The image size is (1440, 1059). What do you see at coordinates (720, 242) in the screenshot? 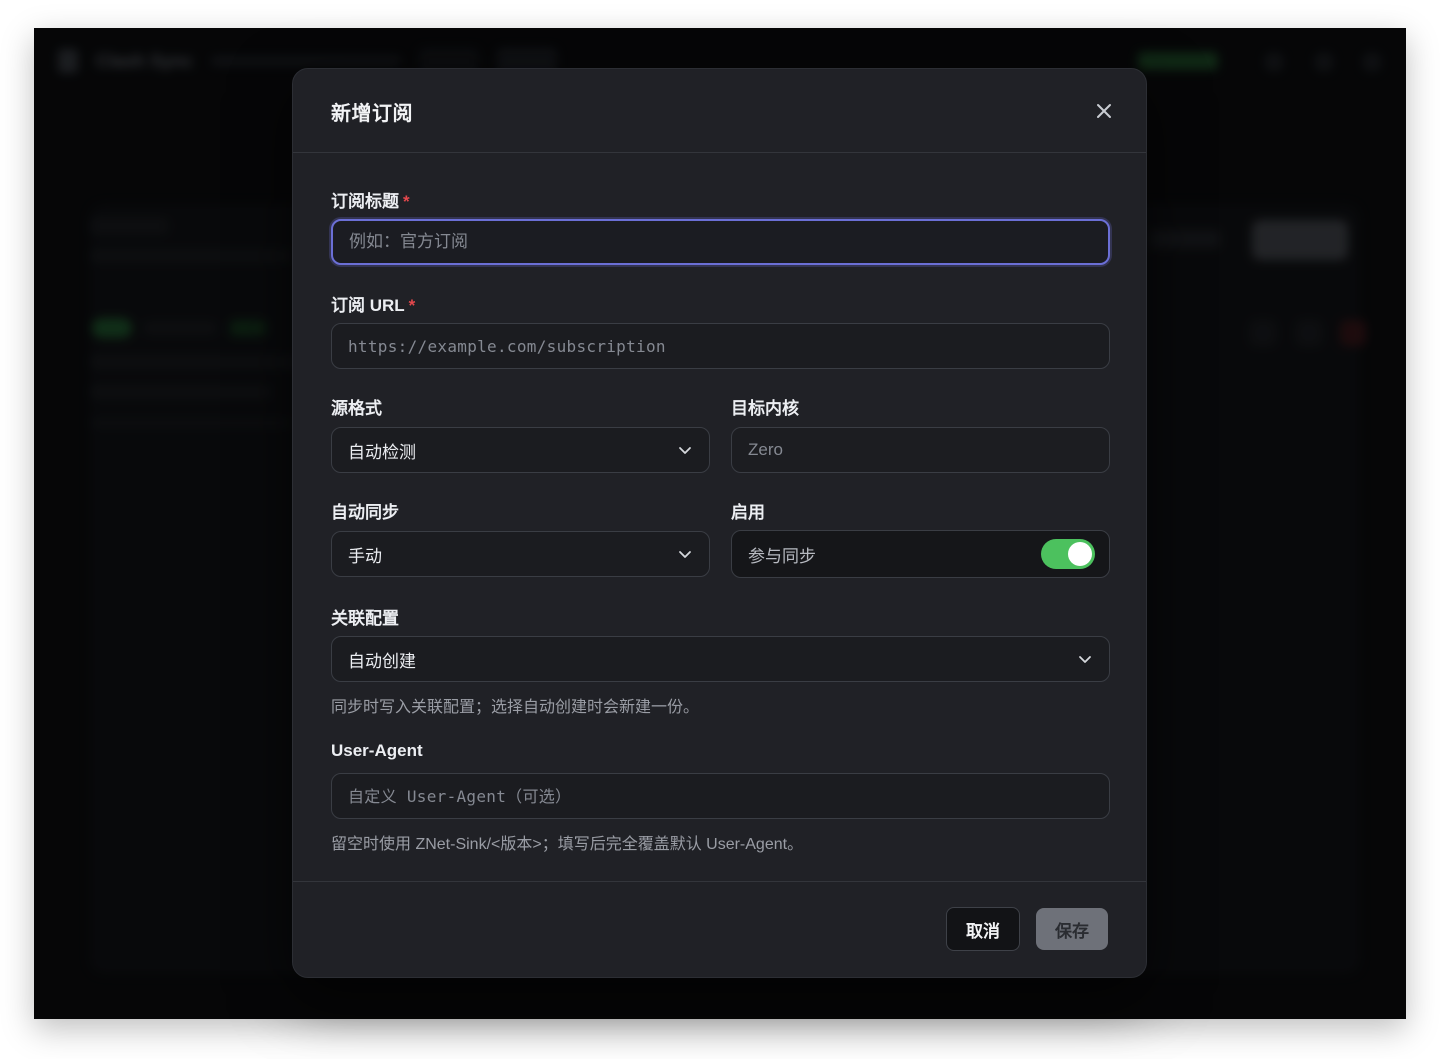
I see `title-input` at bounding box center [720, 242].